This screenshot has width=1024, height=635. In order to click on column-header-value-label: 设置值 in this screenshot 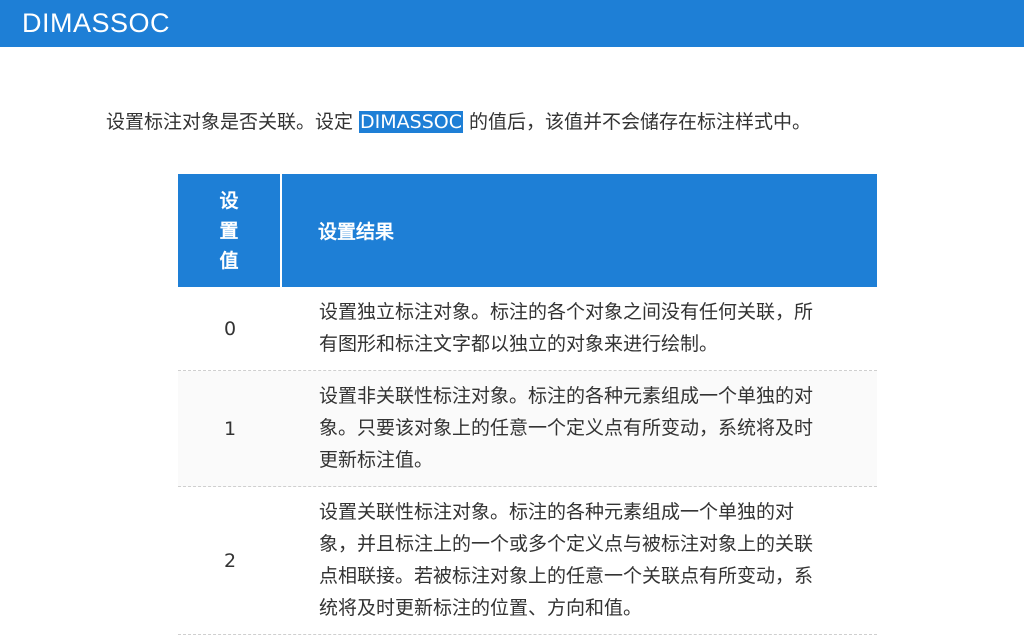, I will do `click(229, 230)`.